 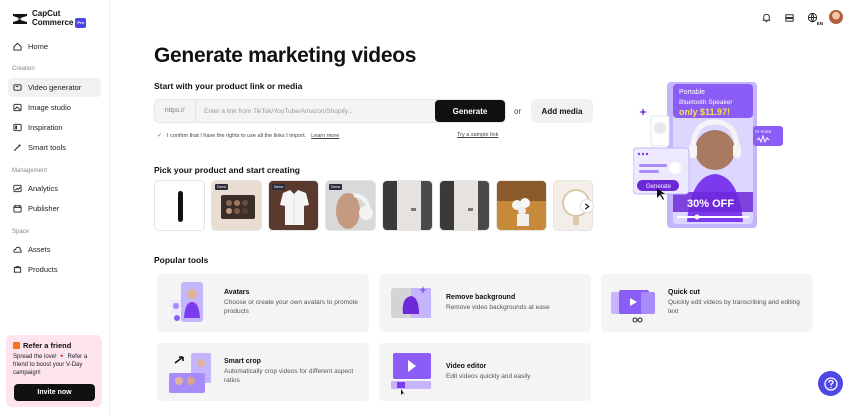 What do you see at coordinates (47, 345) in the screenshot?
I see `refer-title: Refer a friend` at bounding box center [47, 345].